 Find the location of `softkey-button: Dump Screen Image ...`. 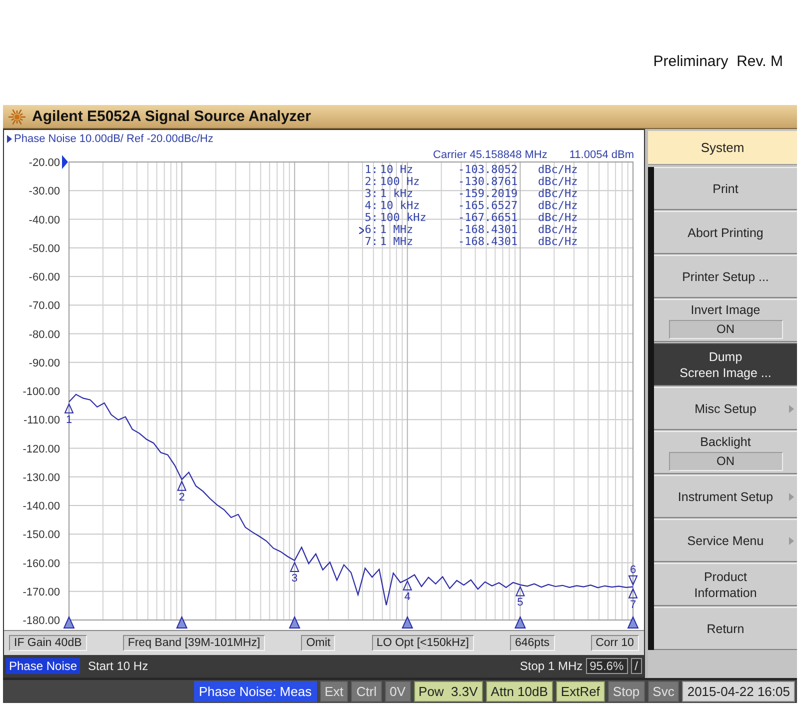

softkey-button: Dump Screen Image ... is located at coordinates (725, 364).